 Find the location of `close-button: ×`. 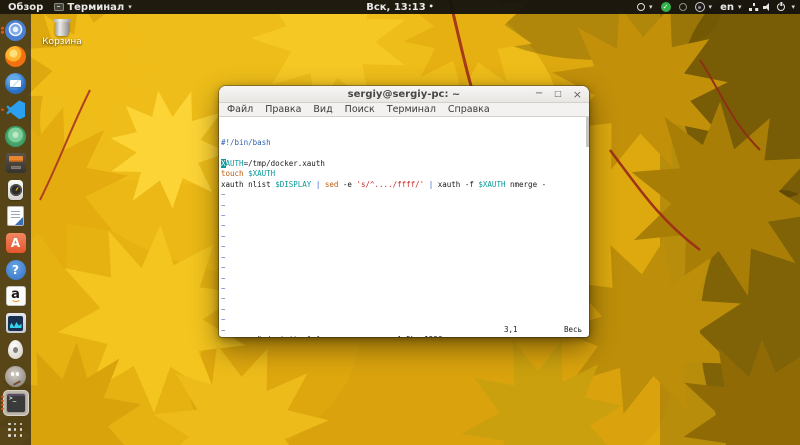

close-button: × is located at coordinates (577, 94).